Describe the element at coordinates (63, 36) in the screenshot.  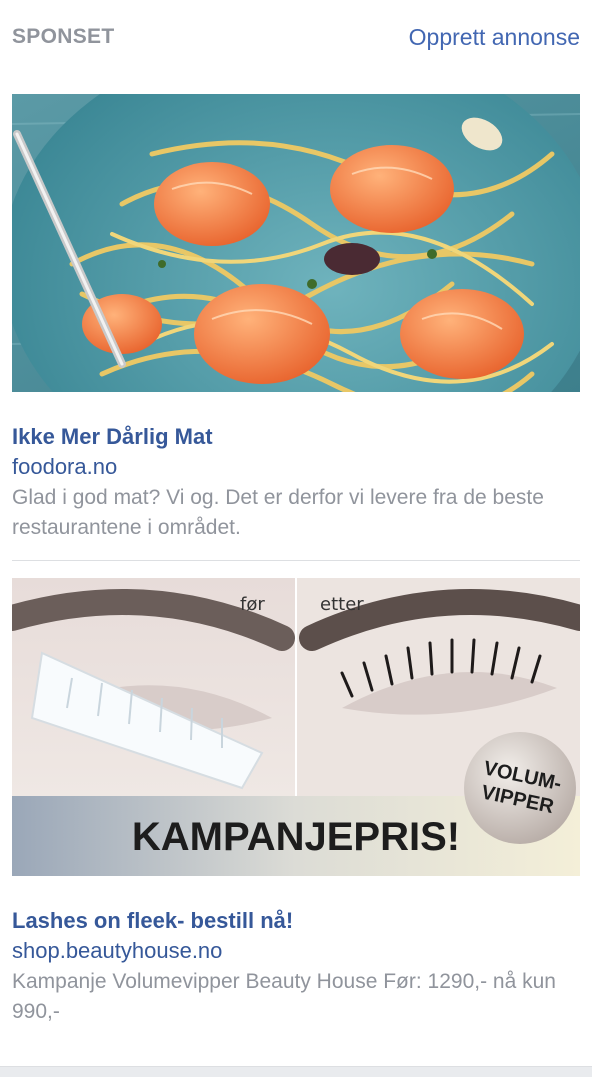
I see `sponsored-label: SPONSET` at that location.